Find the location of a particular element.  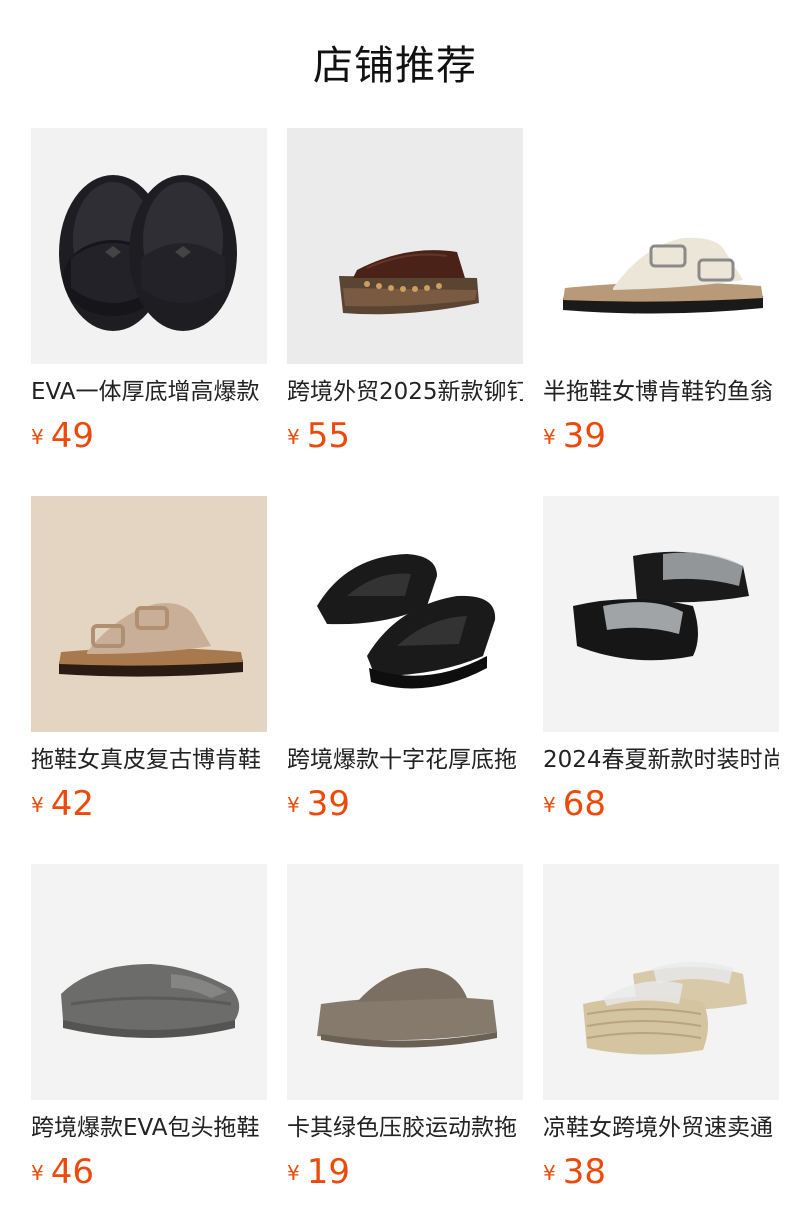

product-card: 跨境爆款EVA包头拖鞋 ¥46 is located at coordinates (149, 1034).